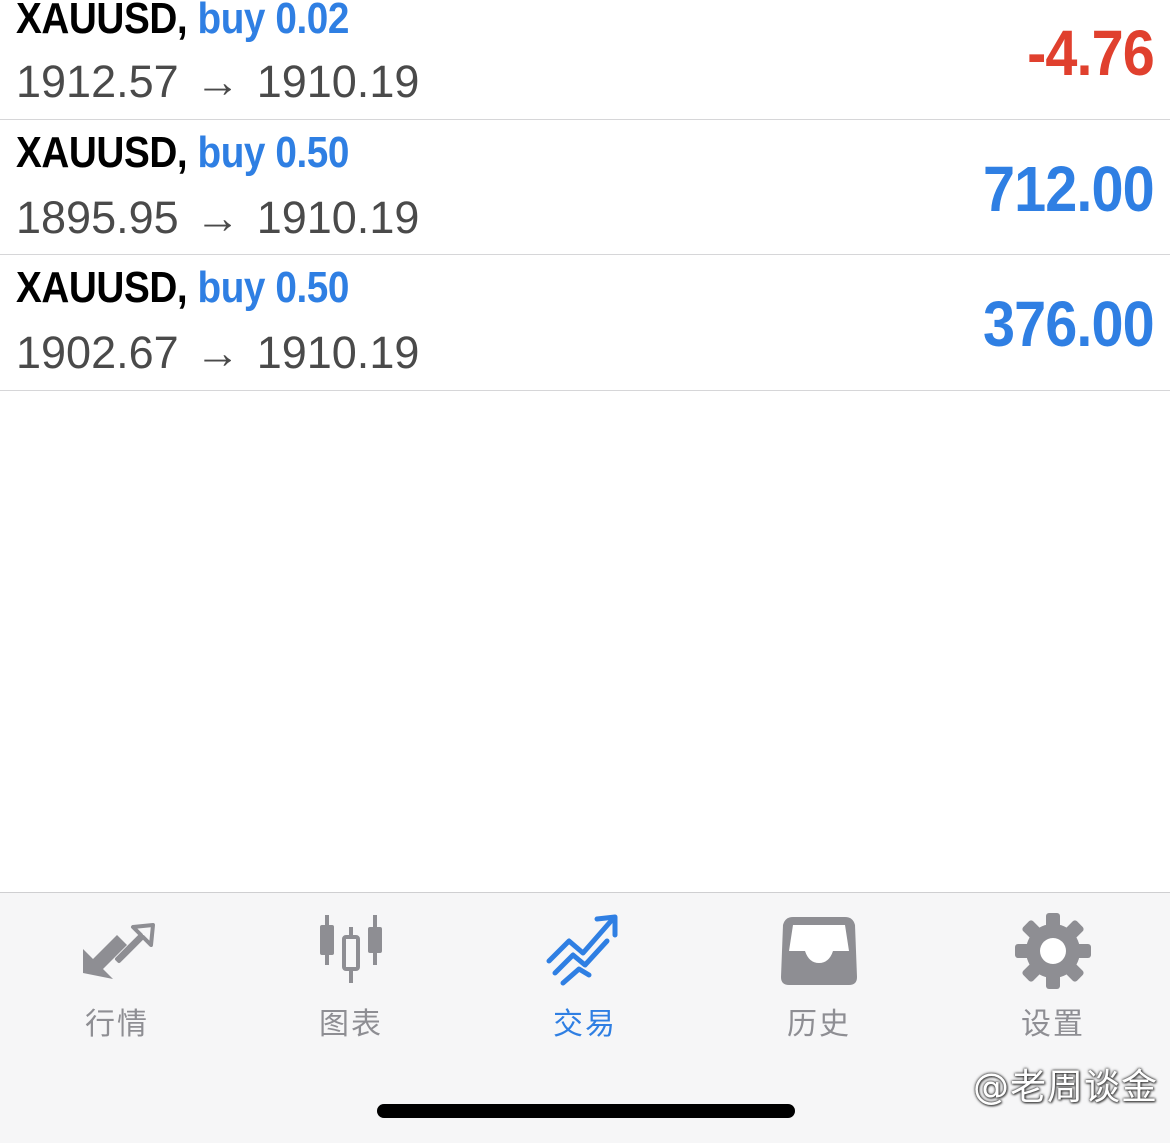 This screenshot has height=1143, width=1170. I want to click on tab-history: 历史, so click(819, 968).